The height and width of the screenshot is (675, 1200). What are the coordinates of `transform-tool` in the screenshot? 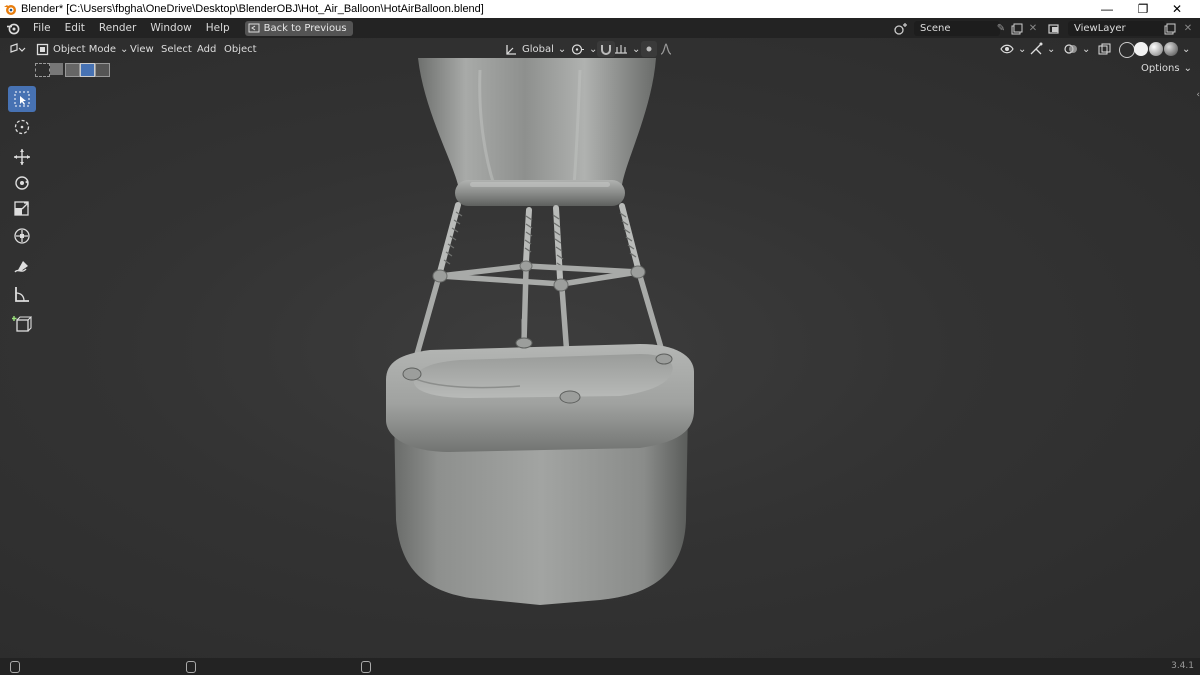 It's located at (22, 236).